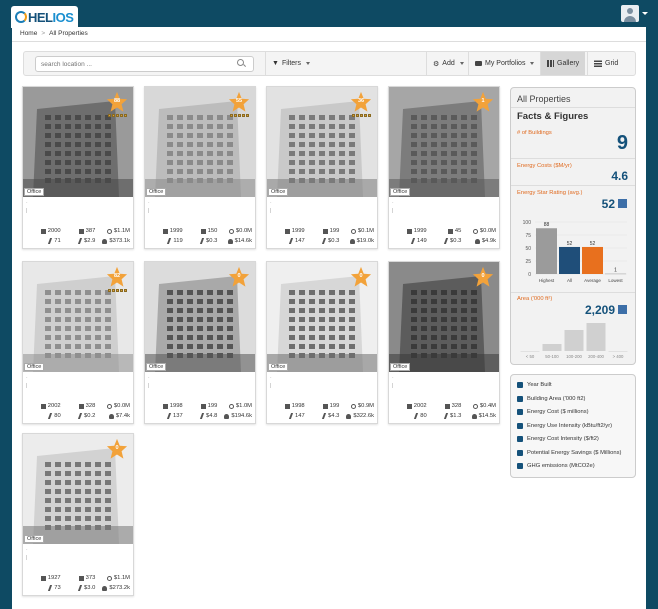 The width and height of the screenshot is (658, 609). Describe the element at coordinates (240, 62) in the screenshot. I see `search-icon` at that location.